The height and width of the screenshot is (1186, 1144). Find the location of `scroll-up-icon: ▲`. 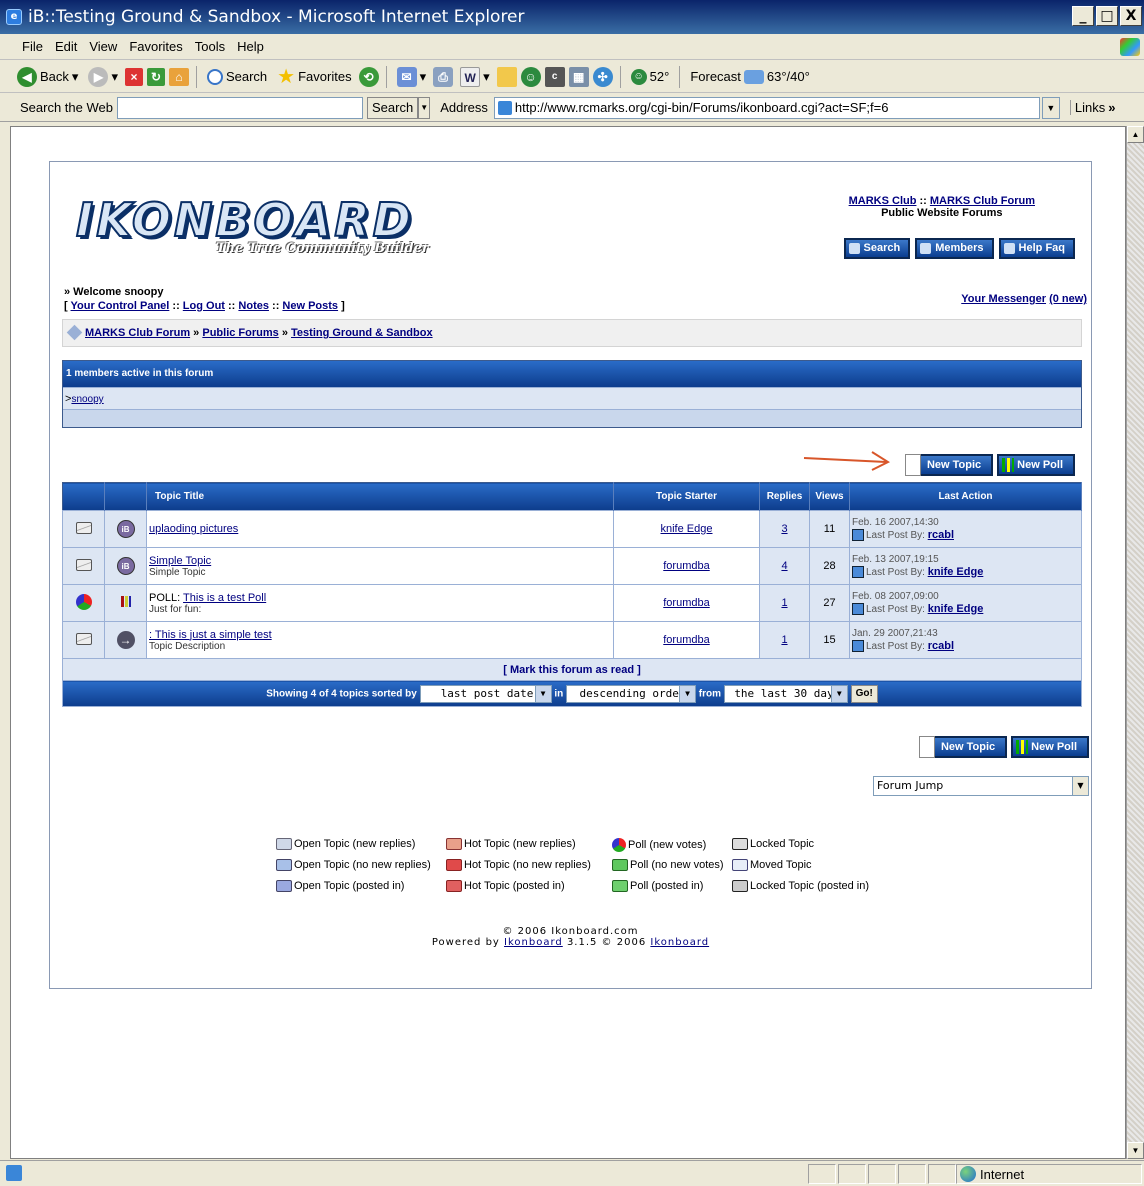

scroll-up-icon: ▲ is located at coordinates (1135, 134).